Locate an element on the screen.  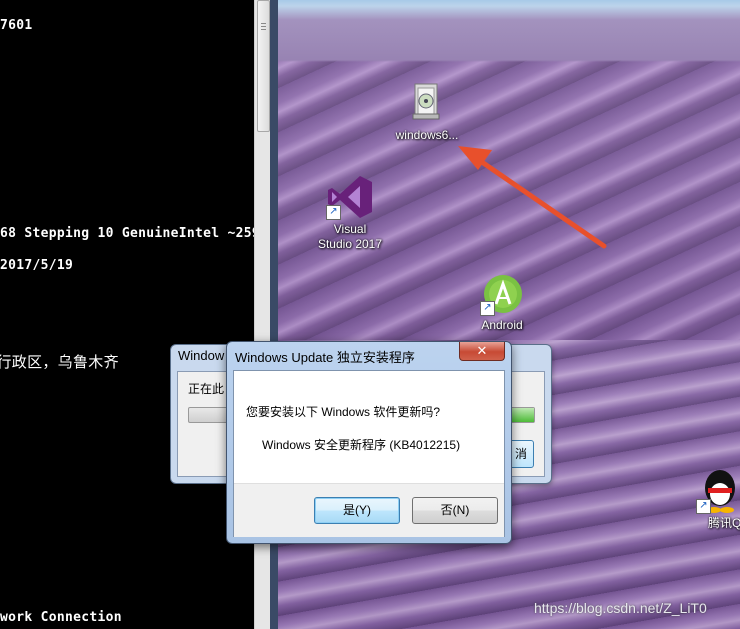
desktop-icon-label: Android is located at coordinates (502, 325).